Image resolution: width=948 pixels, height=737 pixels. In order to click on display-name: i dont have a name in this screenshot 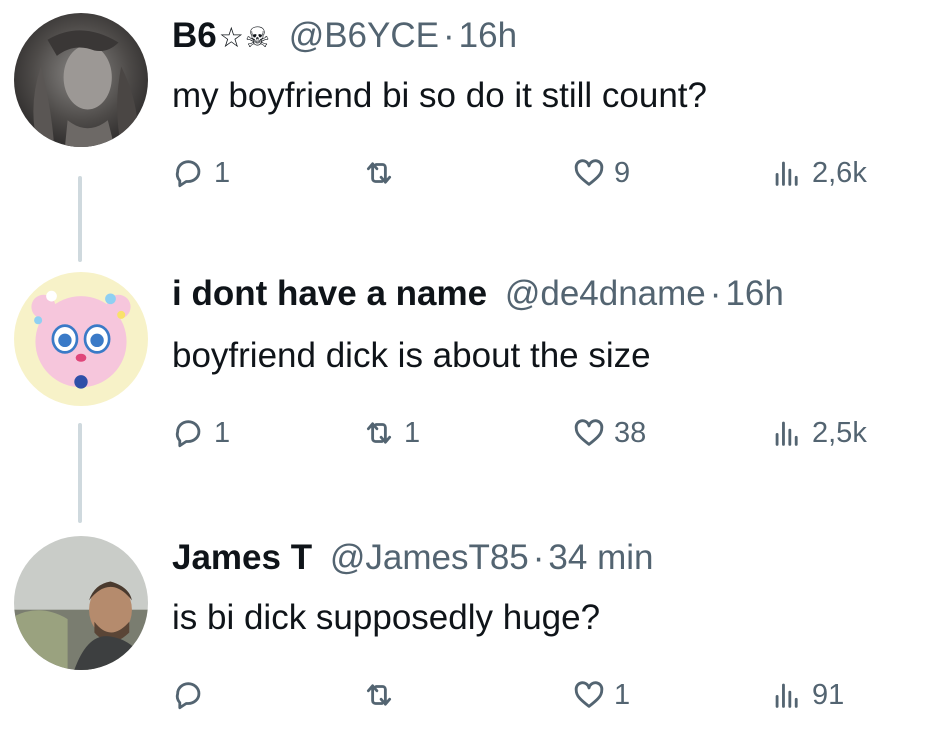, I will do `click(329, 293)`.